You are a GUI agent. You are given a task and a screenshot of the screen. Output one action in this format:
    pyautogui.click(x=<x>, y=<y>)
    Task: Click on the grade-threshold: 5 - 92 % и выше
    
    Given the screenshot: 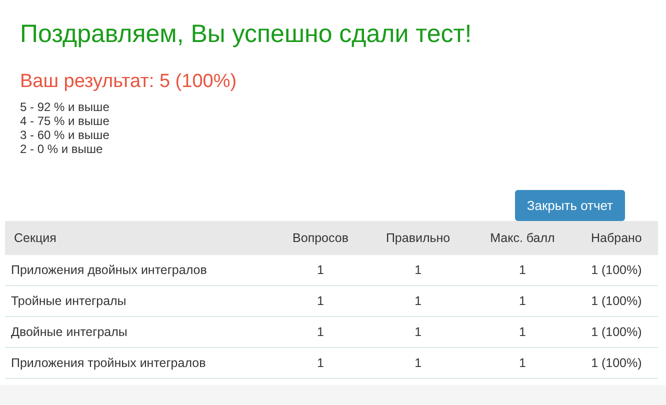 What is the action you would take?
    pyautogui.click(x=65, y=107)
    